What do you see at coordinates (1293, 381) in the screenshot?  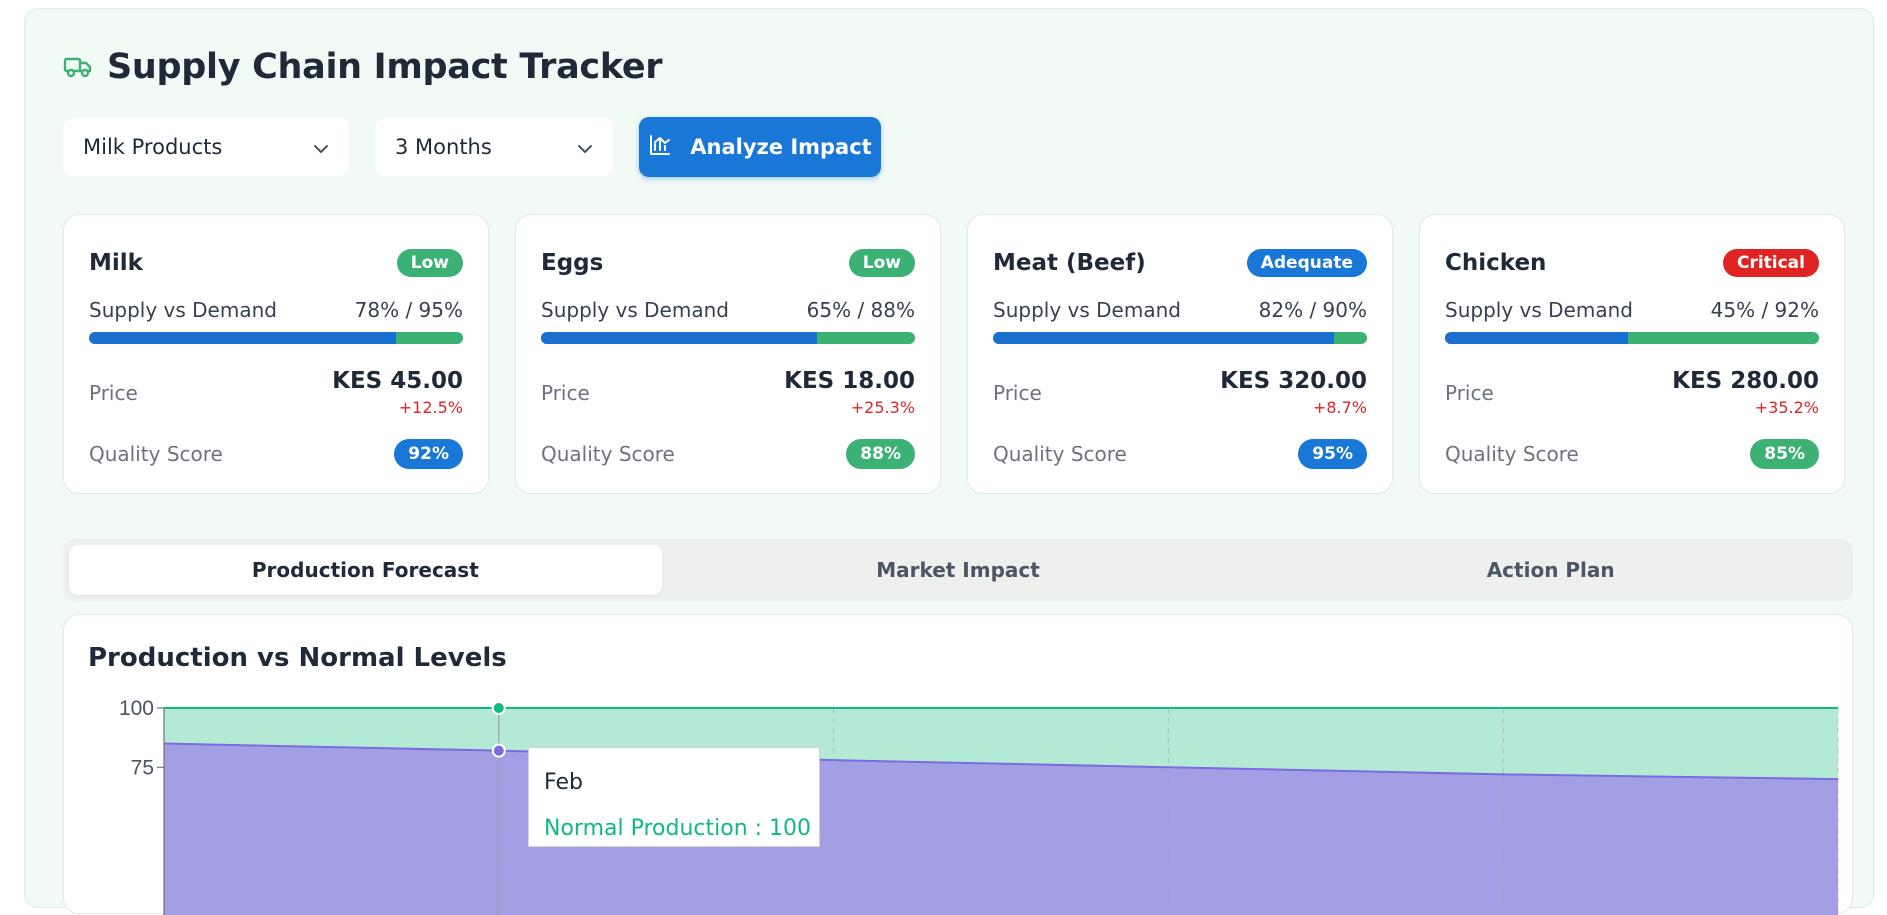 I see `price-value: KES 320.00` at bounding box center [1293, 381].